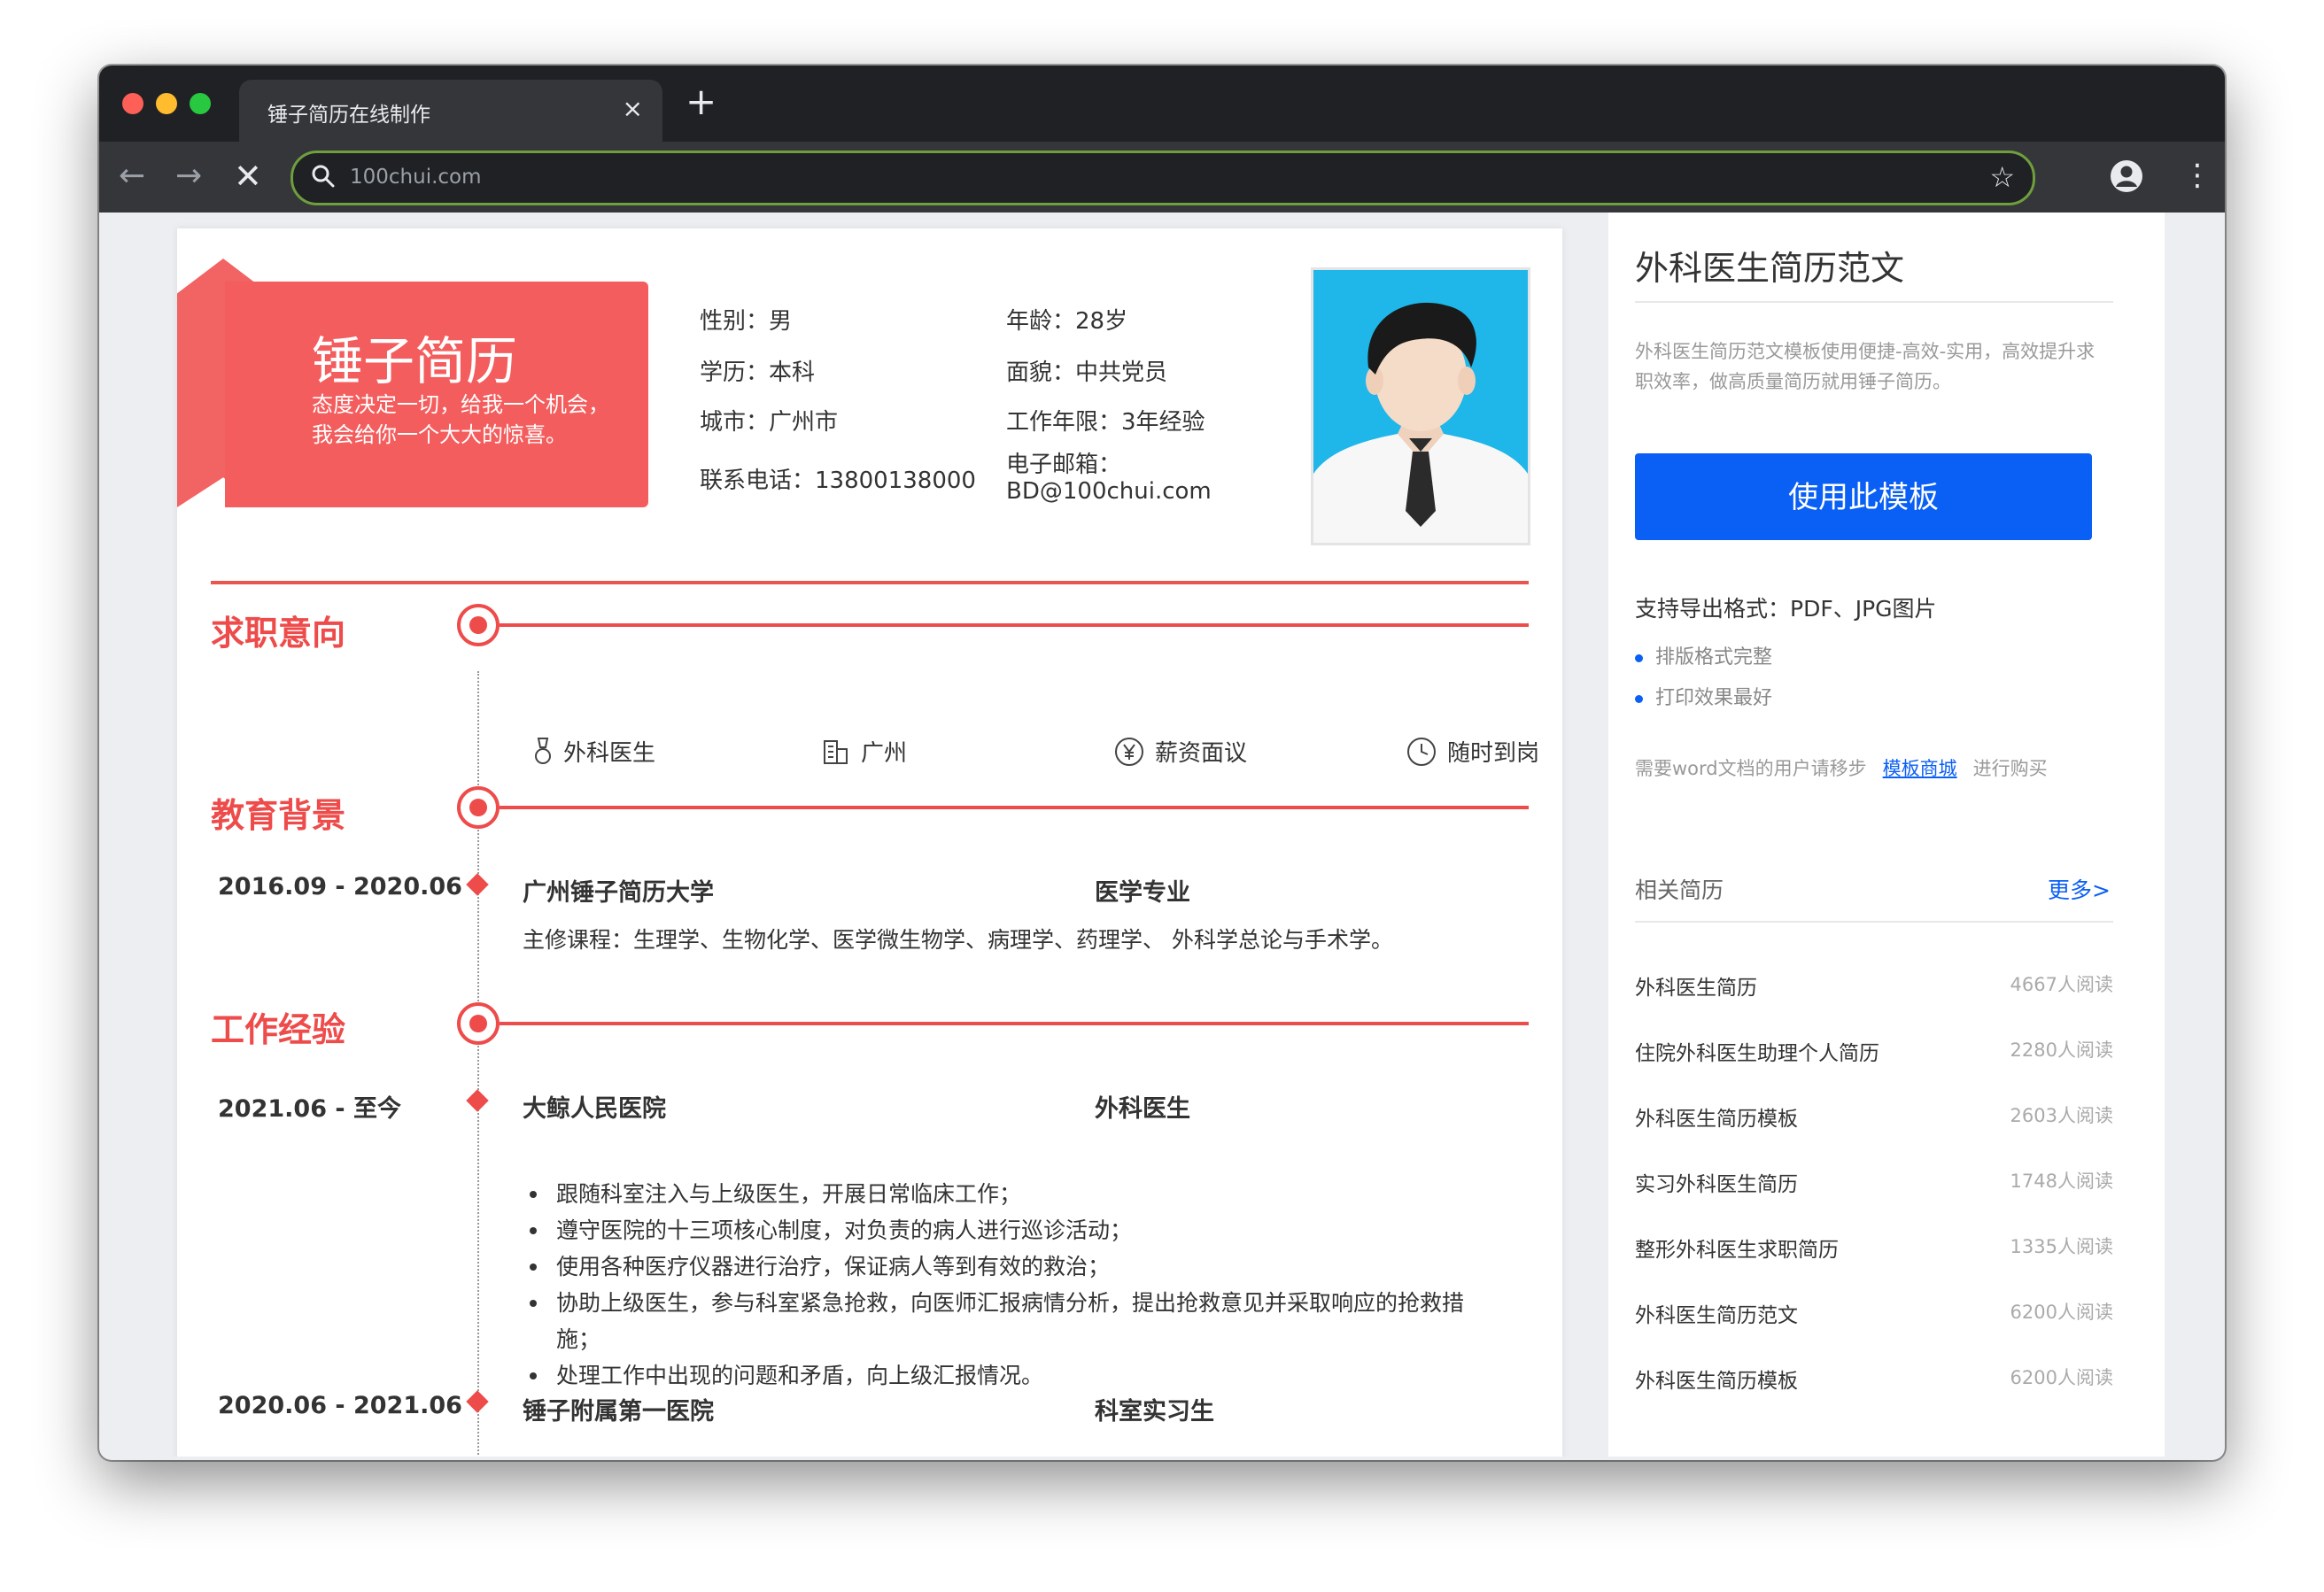 The height and width of the screenshot is (1592, 2324). Describe the element at coordinates (1757, 1051) in the screenshot. I see `related-item-name: 住院外科医生助理个人简历` at that location.